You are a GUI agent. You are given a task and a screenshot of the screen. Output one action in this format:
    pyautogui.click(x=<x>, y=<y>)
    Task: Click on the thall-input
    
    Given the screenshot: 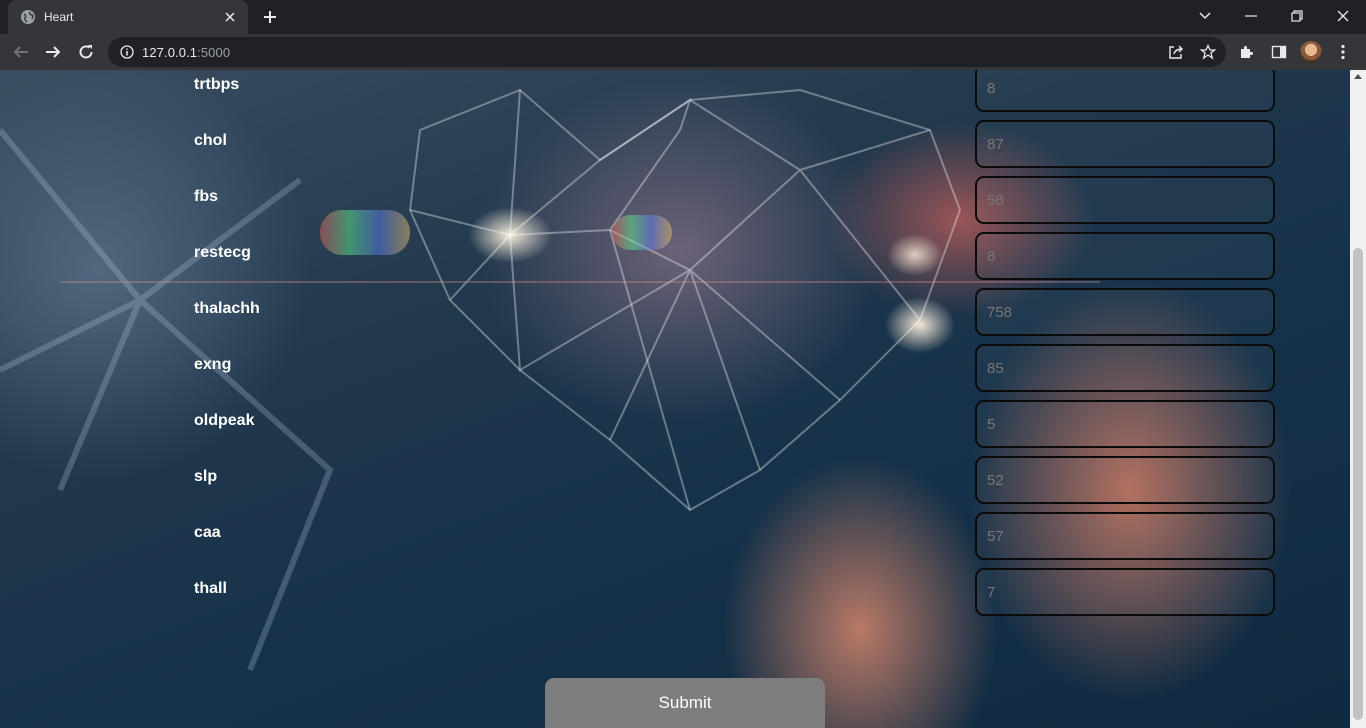 What is the action you would take?
    pyautogui.click(x=1125, y=592)
    